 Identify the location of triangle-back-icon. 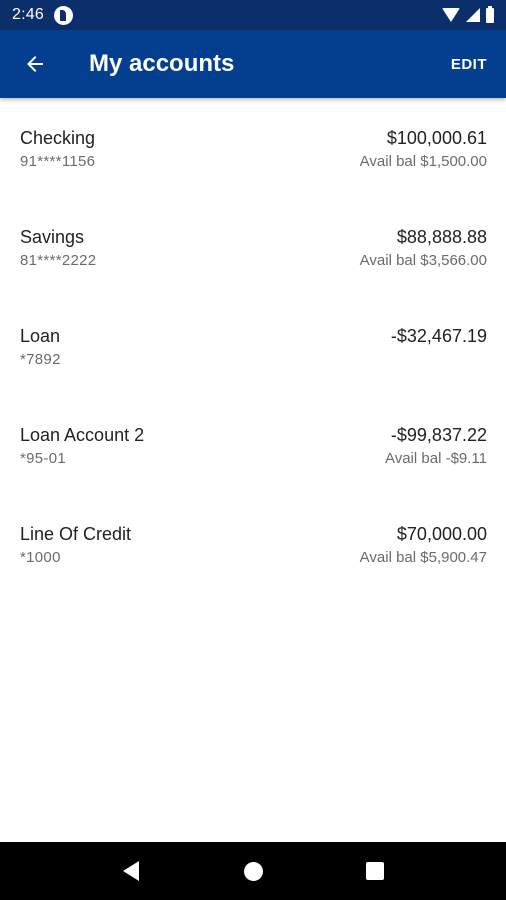
(131, 871).